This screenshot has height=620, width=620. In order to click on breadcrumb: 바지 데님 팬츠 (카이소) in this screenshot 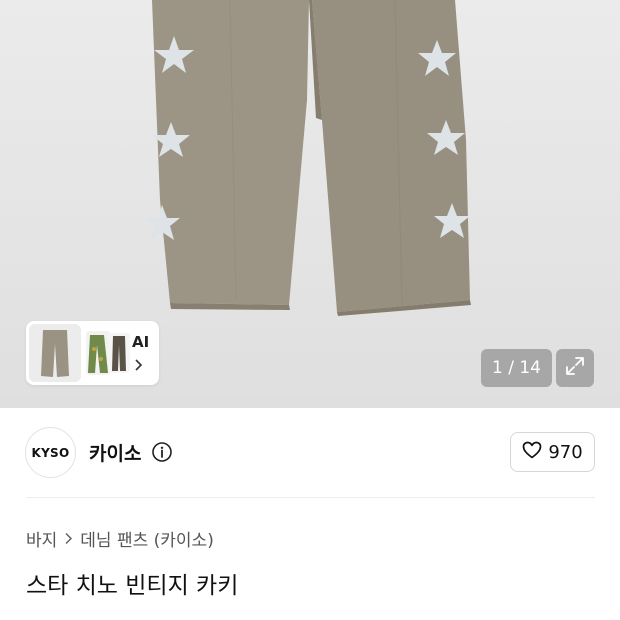, I will do `click(120, 538)`.